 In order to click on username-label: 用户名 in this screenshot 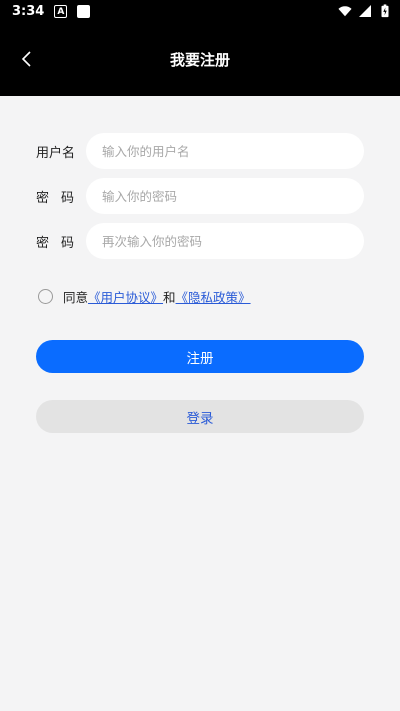, I will do `click(56, 153)`.